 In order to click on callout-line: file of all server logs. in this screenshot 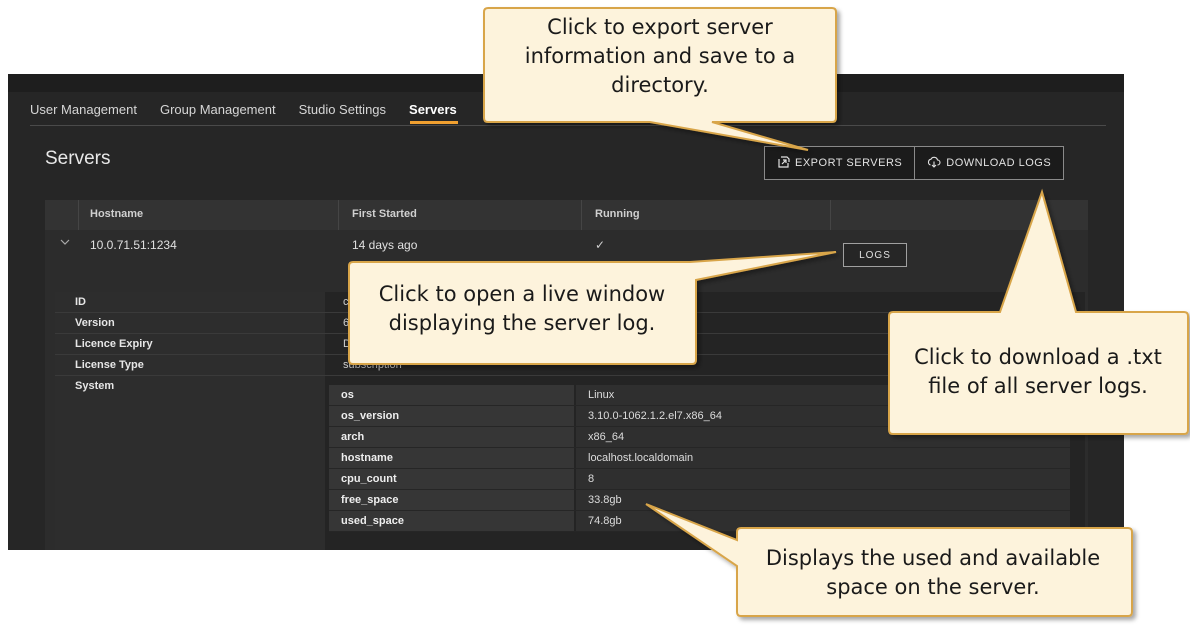, I will do `click(1038, 386)`.